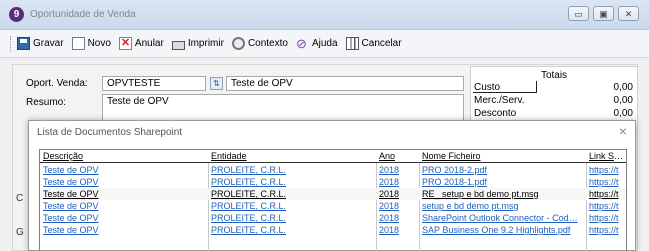  What do you see at coordinates (48, 43) in the screenshot?
I see `gravar-label: Gravar` at bounding box center [48, 43].